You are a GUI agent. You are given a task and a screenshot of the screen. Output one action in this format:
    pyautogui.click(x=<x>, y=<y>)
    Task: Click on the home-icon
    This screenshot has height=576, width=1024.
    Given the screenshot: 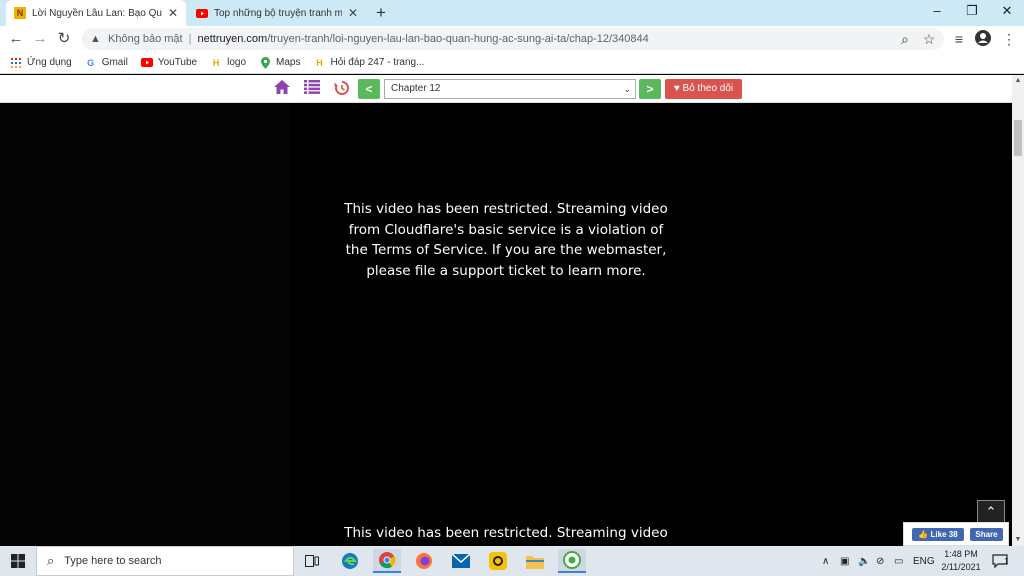 What is the action you would take?
    pyautogui.click(x=282, y=89)
    